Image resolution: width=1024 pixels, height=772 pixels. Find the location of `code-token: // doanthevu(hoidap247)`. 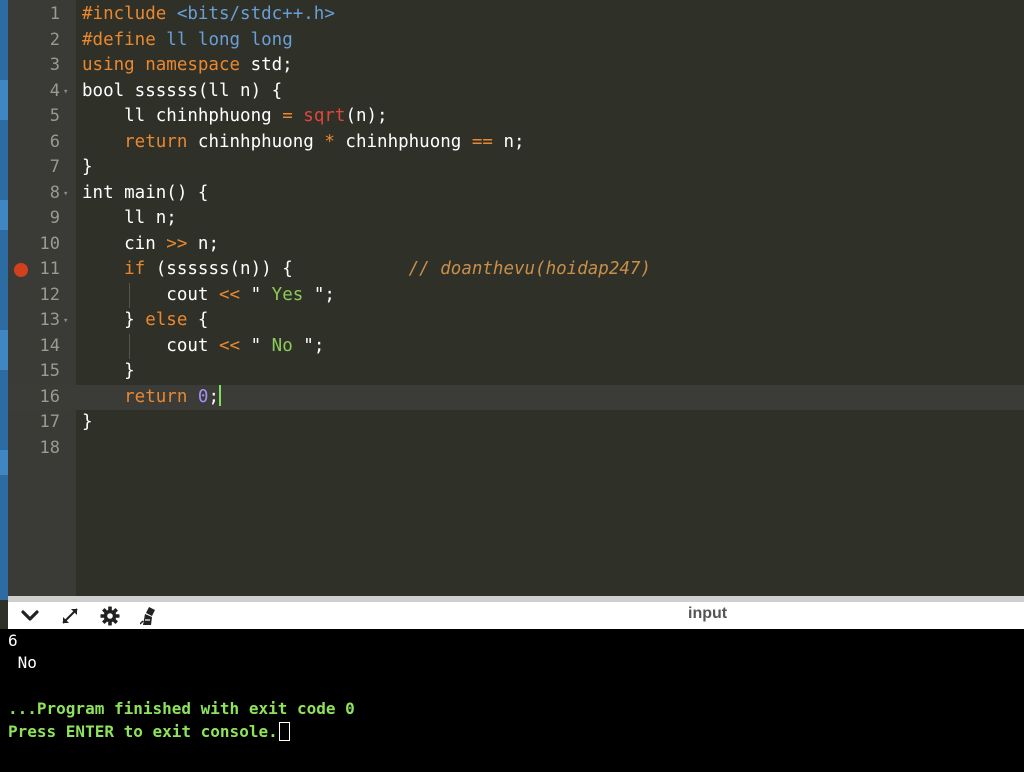

code-token: // doanthevu(hoidap247) is located at coordinates (529, 269).